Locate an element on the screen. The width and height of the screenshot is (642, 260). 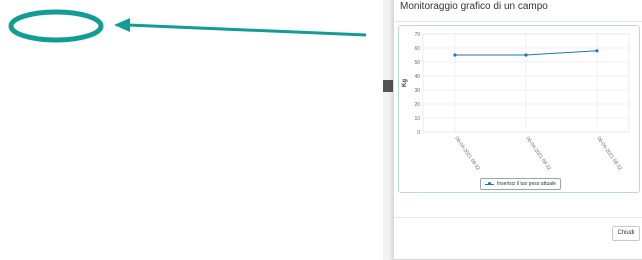
y-tick-label: 50 is located at coordinates (417, 63).